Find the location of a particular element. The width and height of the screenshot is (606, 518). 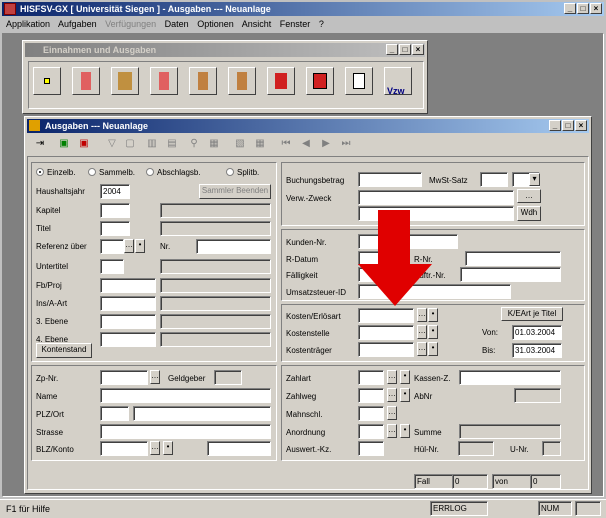

save-icon: ▣ is located at coordinates (64, 143).